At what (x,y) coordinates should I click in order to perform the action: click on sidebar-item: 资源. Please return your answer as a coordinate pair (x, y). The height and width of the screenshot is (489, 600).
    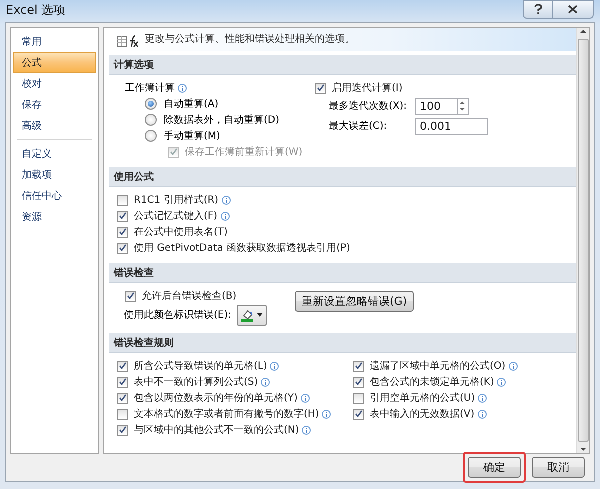
    Looking at the image, I should click on (54, 216).